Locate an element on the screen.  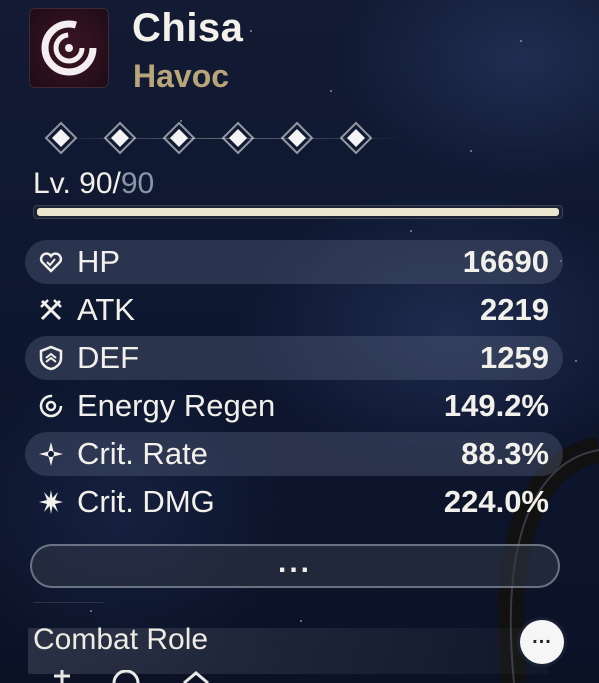
stat-label: Crit. Rate is located at coordinates (142, 453).